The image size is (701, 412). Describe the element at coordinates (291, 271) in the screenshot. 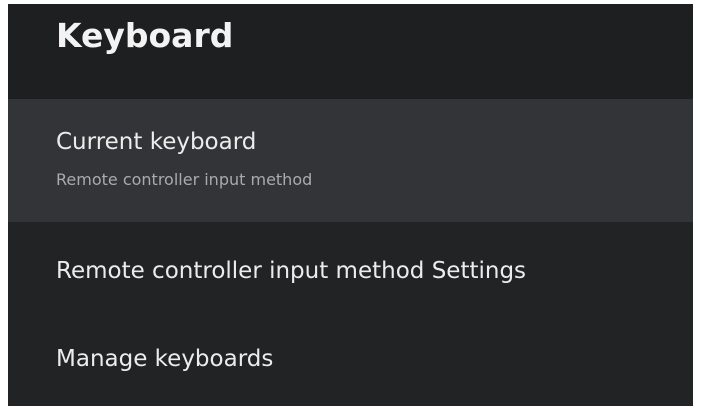

I see `remote-controller-input-settings-label: Remote controller input method Settings` at that location.